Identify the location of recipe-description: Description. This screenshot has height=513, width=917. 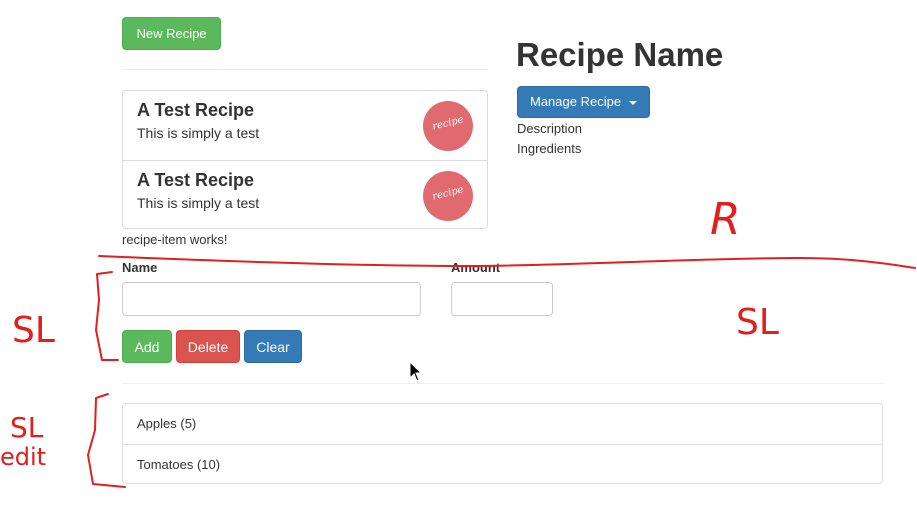
(550, 128).